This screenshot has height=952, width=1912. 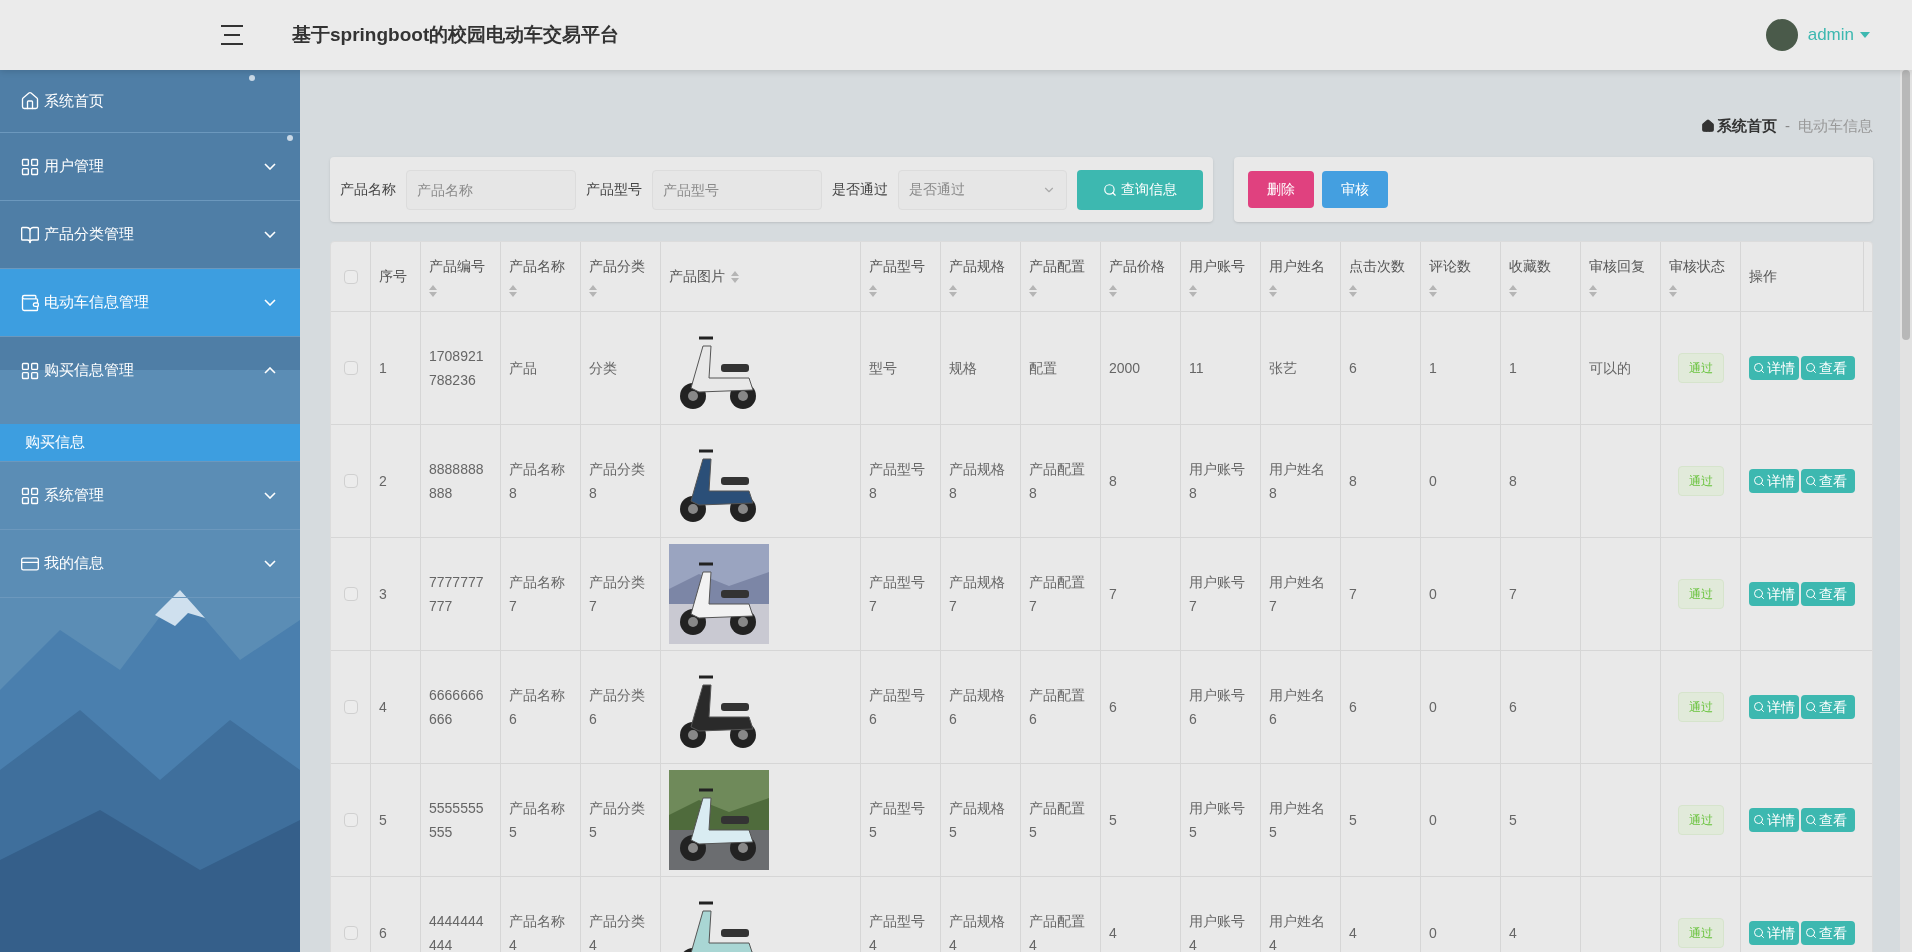 I want to click on column-header: 用户账号, so click(x=1217, y=266).